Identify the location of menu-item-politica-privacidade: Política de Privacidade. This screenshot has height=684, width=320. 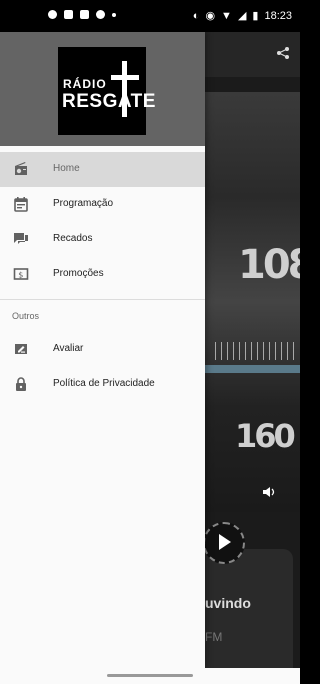
(102, 384).